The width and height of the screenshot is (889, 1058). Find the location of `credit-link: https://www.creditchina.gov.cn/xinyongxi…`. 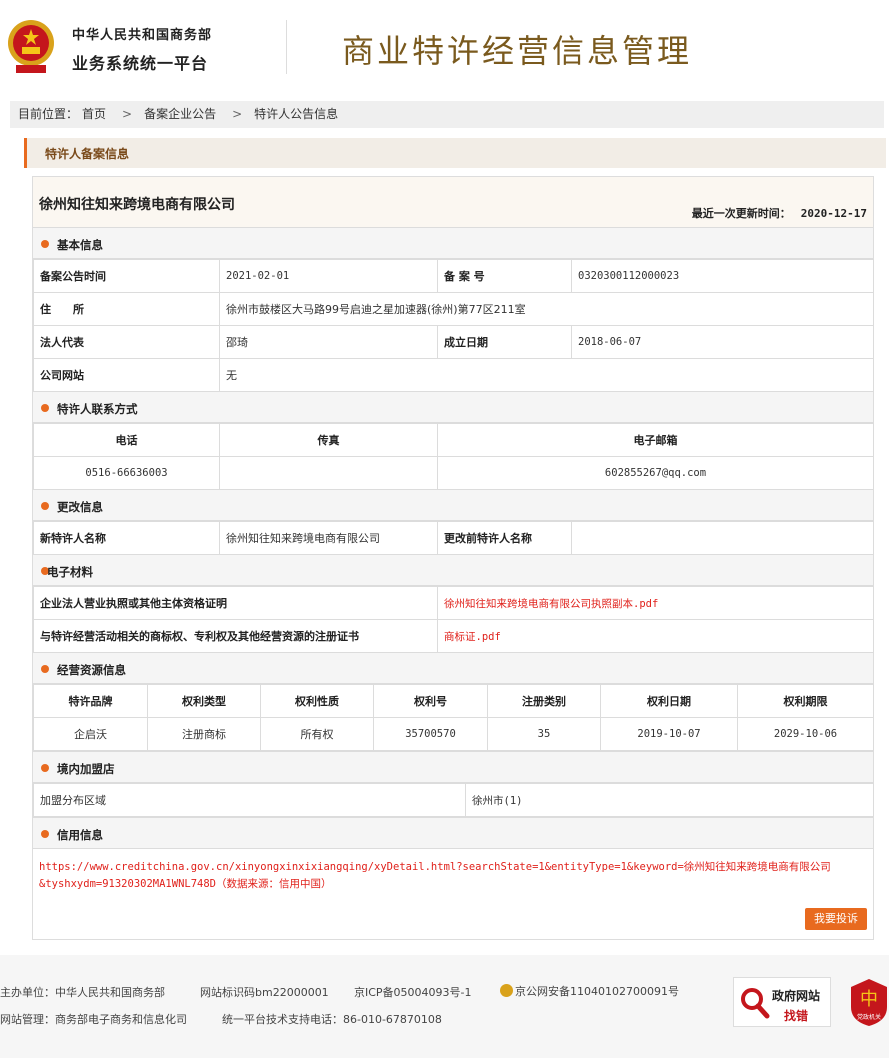

credit-link: https://www.creditchina.gov.cn/xinyongxi… is located at coordinates (454, 876).